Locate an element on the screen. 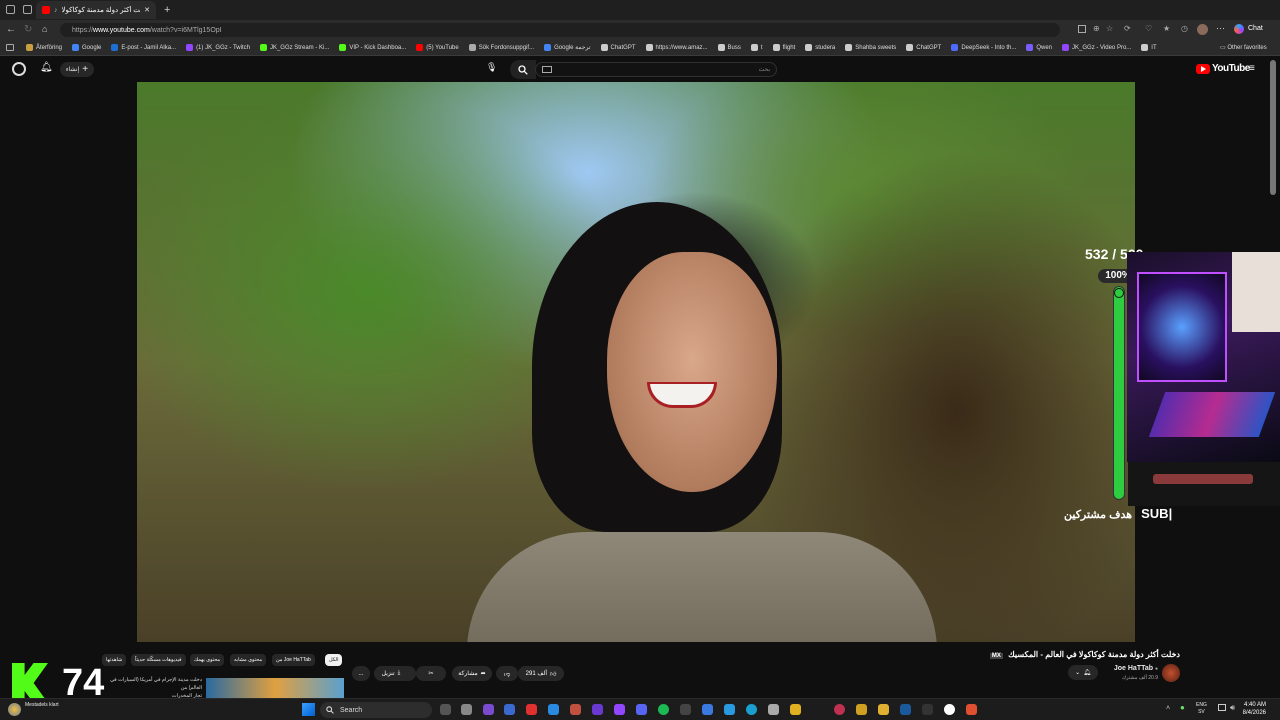  chat-label: Chat is located at coordinates (1255, 28).